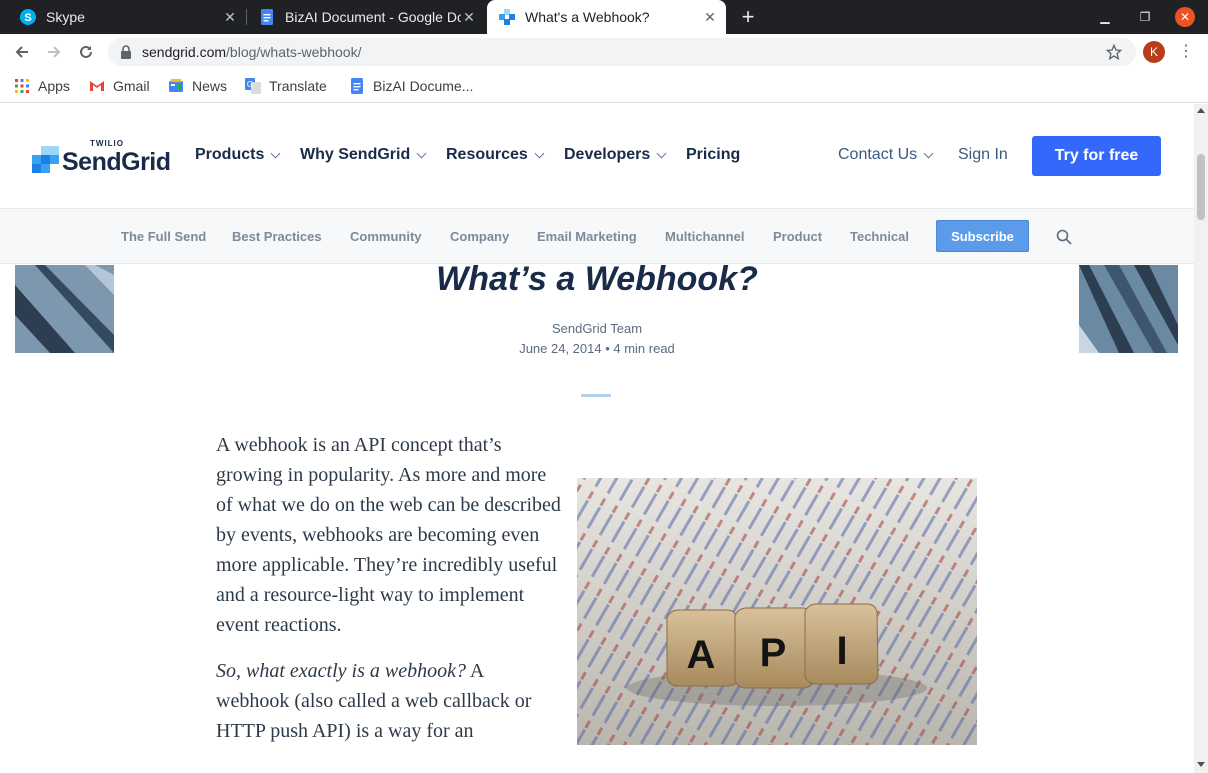  I want to click on page-scrollbar, so click(1201, 438).